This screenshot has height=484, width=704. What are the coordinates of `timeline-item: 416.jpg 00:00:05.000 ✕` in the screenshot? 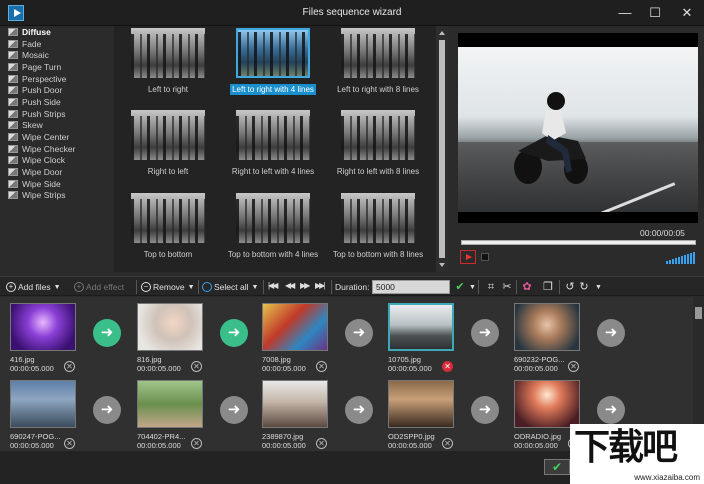 It's located at (44, 338).